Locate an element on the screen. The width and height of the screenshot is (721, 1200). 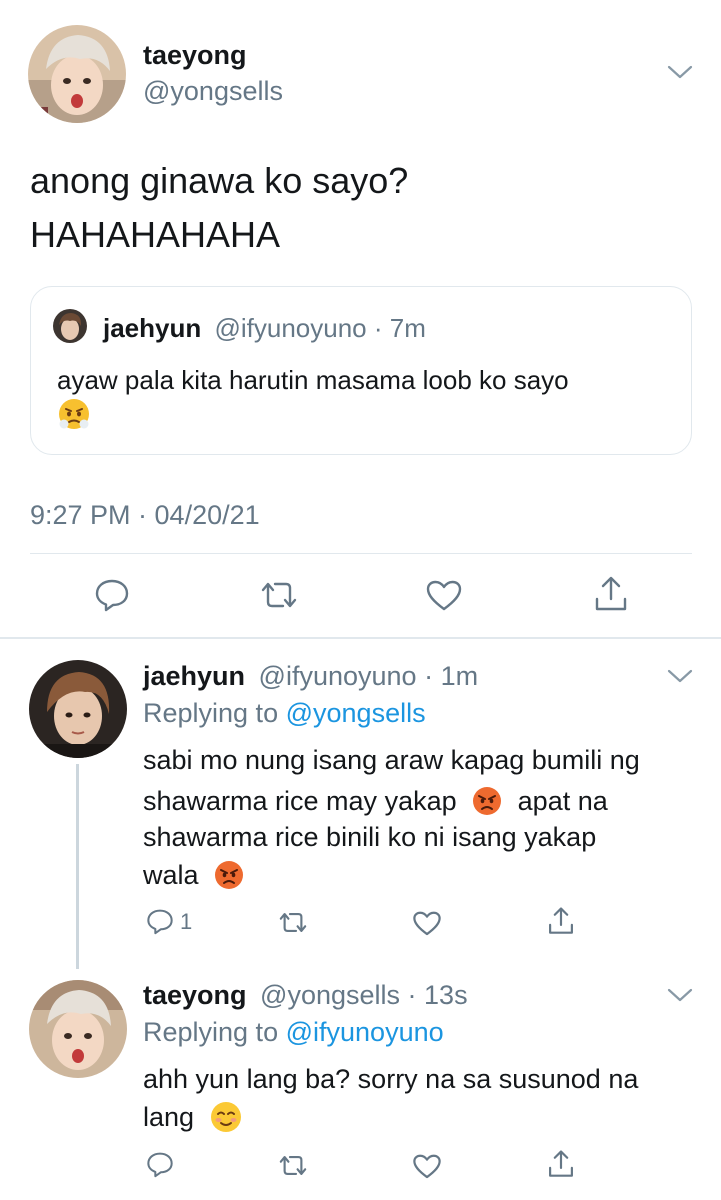
tweet-text-line-2: HAHAHAHAHA is located at coordinates (155, 234).